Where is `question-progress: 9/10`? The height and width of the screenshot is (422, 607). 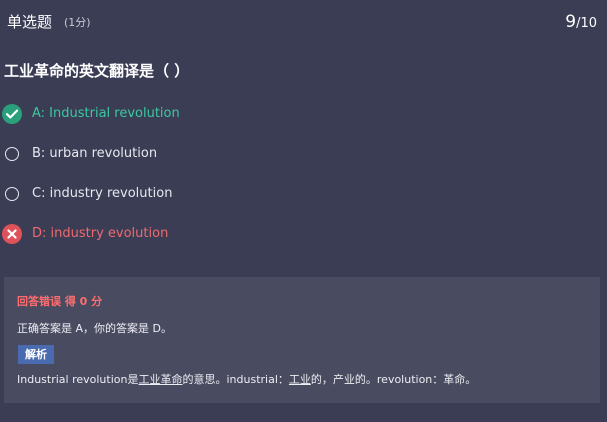
question-progress: 9/10 is located at coordinates (581, 23).